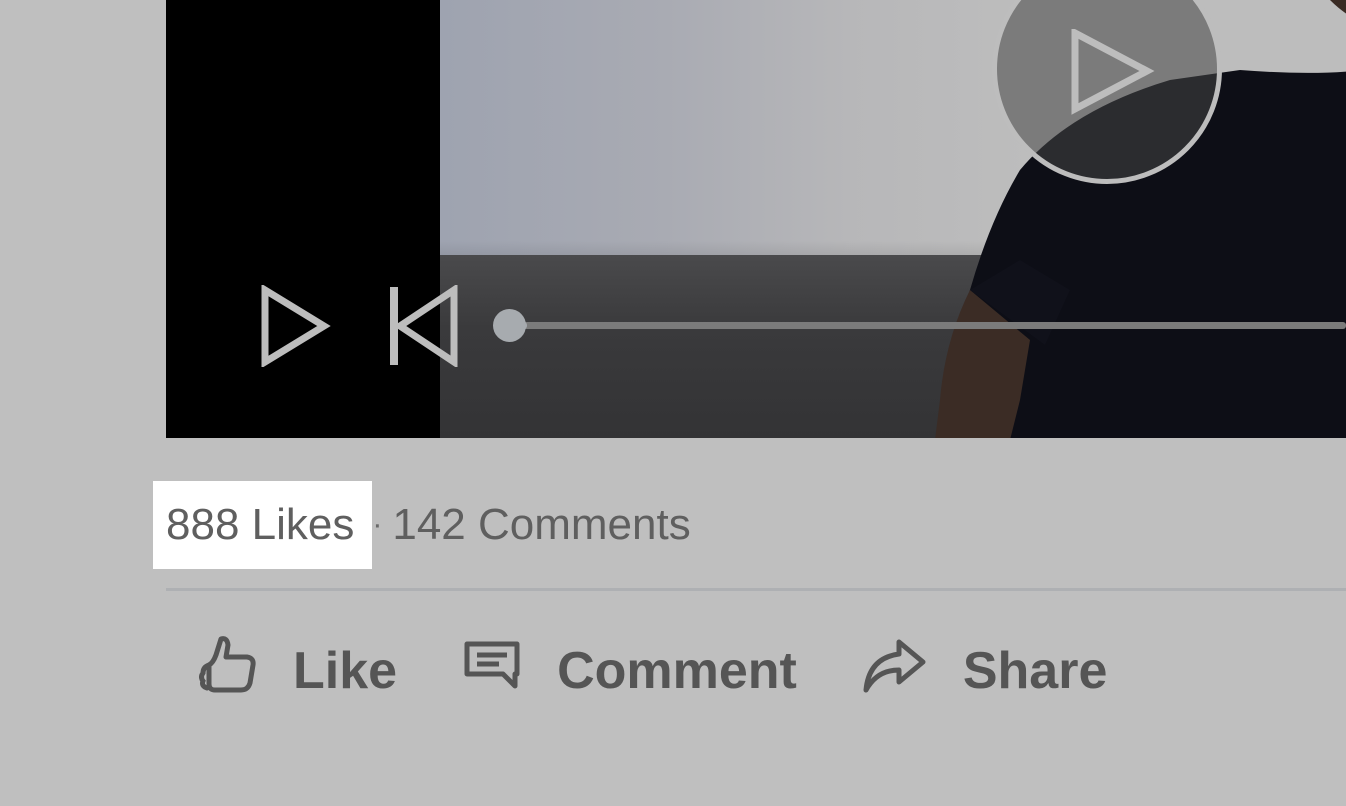 The height and width of the screenshot is (806, 1346). I want to click on progress-track, so click(928, 325).